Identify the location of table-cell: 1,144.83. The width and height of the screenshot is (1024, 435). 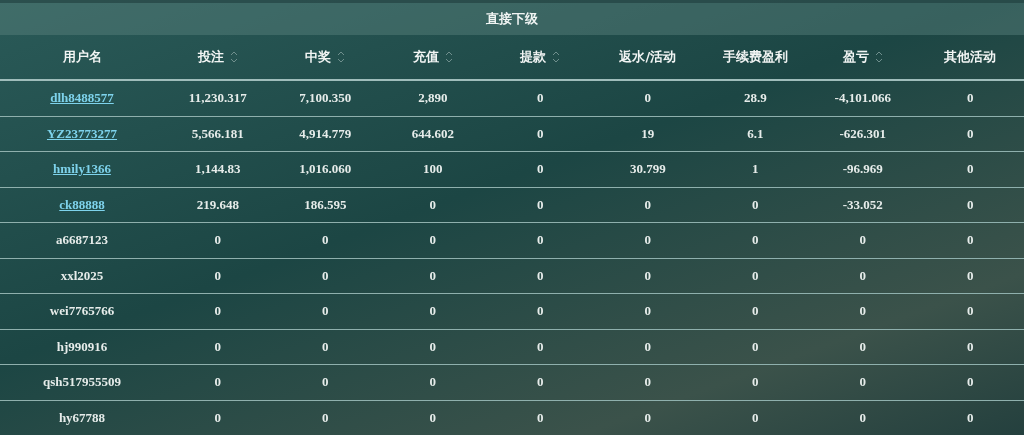
(218, 169).